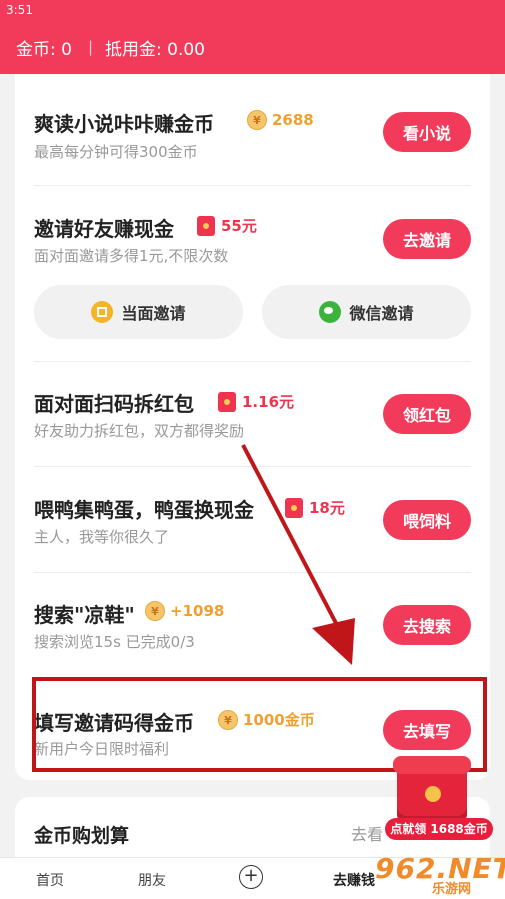  Describe the element at coordinates (114, 642) in the screenshot. I see `task-subtitle: 搜索浏览15s 已完成0/3` at that location.